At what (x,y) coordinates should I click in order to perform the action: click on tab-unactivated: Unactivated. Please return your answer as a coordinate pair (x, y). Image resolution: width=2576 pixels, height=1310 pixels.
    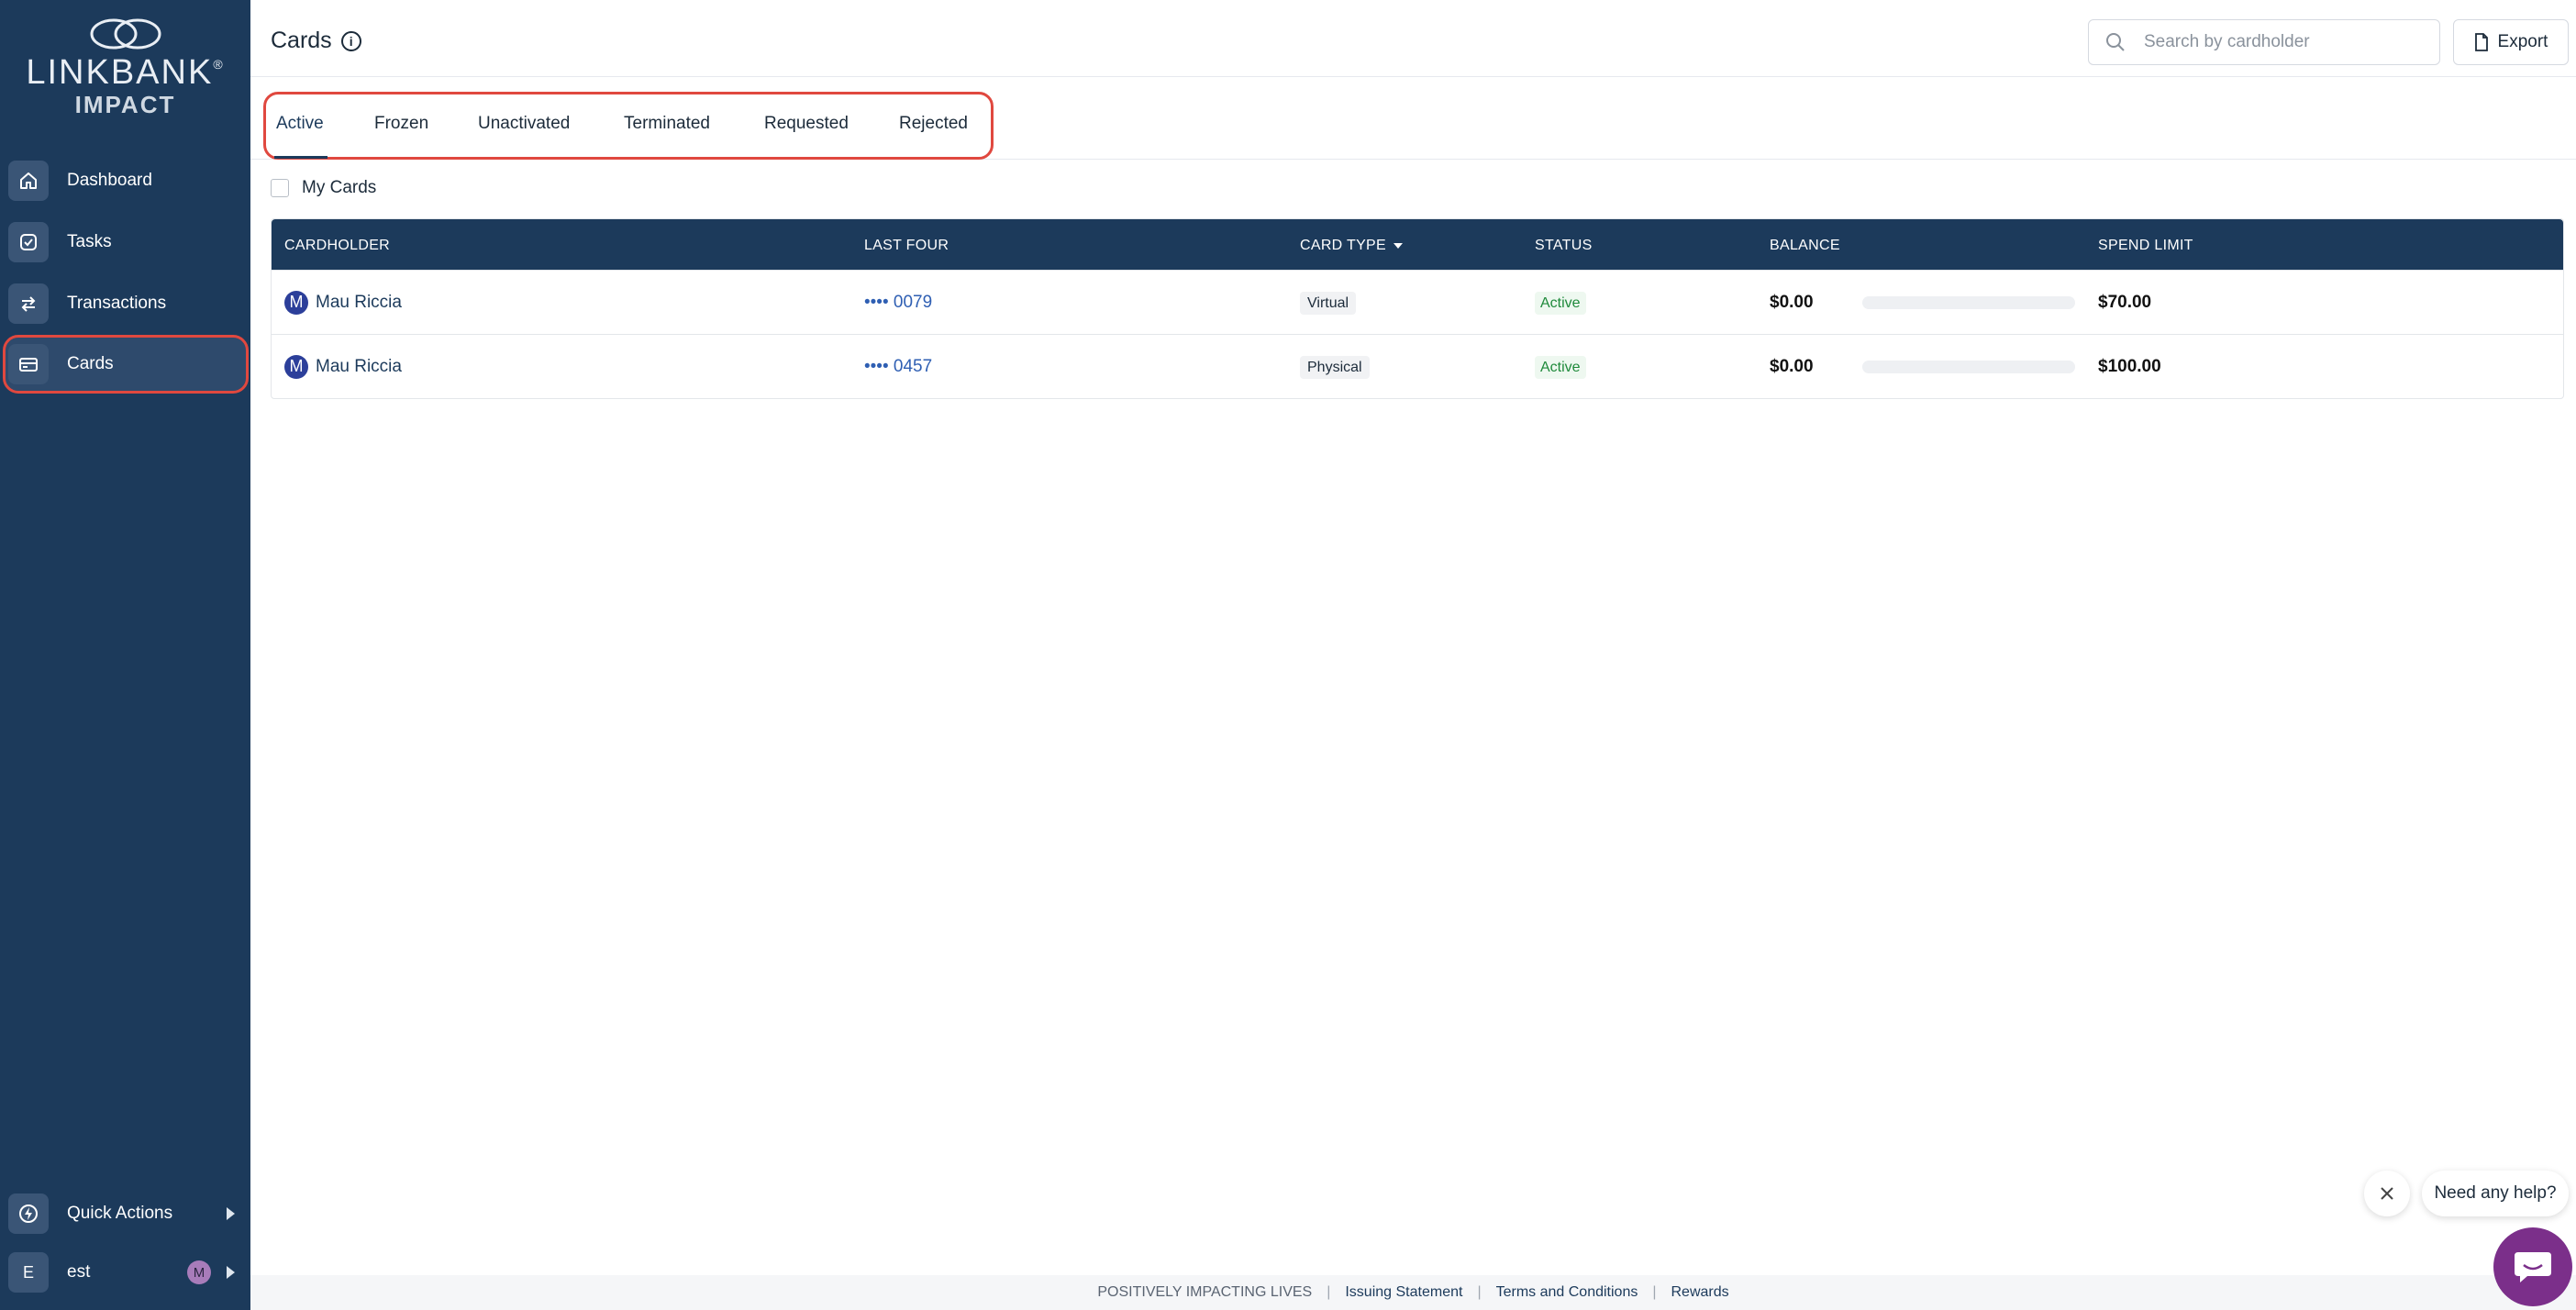
    Looking at the image, I should click on (524, 124).